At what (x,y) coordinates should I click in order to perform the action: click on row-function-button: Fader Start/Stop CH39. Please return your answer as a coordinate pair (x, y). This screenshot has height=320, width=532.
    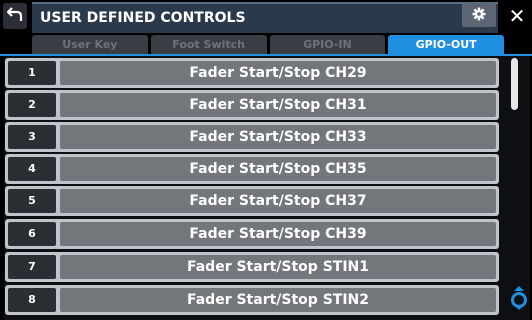
    Looking at the image, I should click on (278, 234).